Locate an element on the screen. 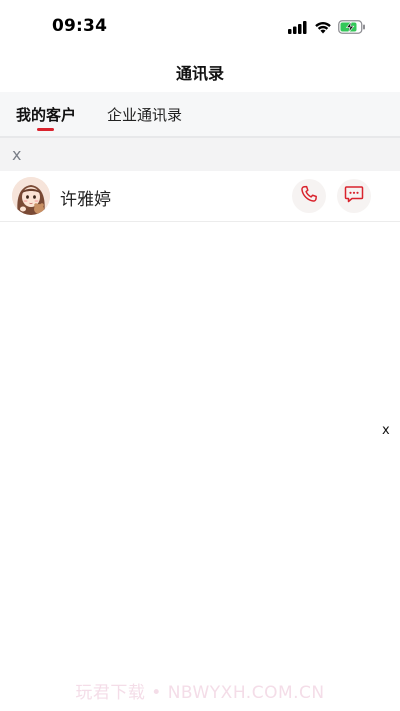  active-tab-indicator is located at coordinates (45, 129).